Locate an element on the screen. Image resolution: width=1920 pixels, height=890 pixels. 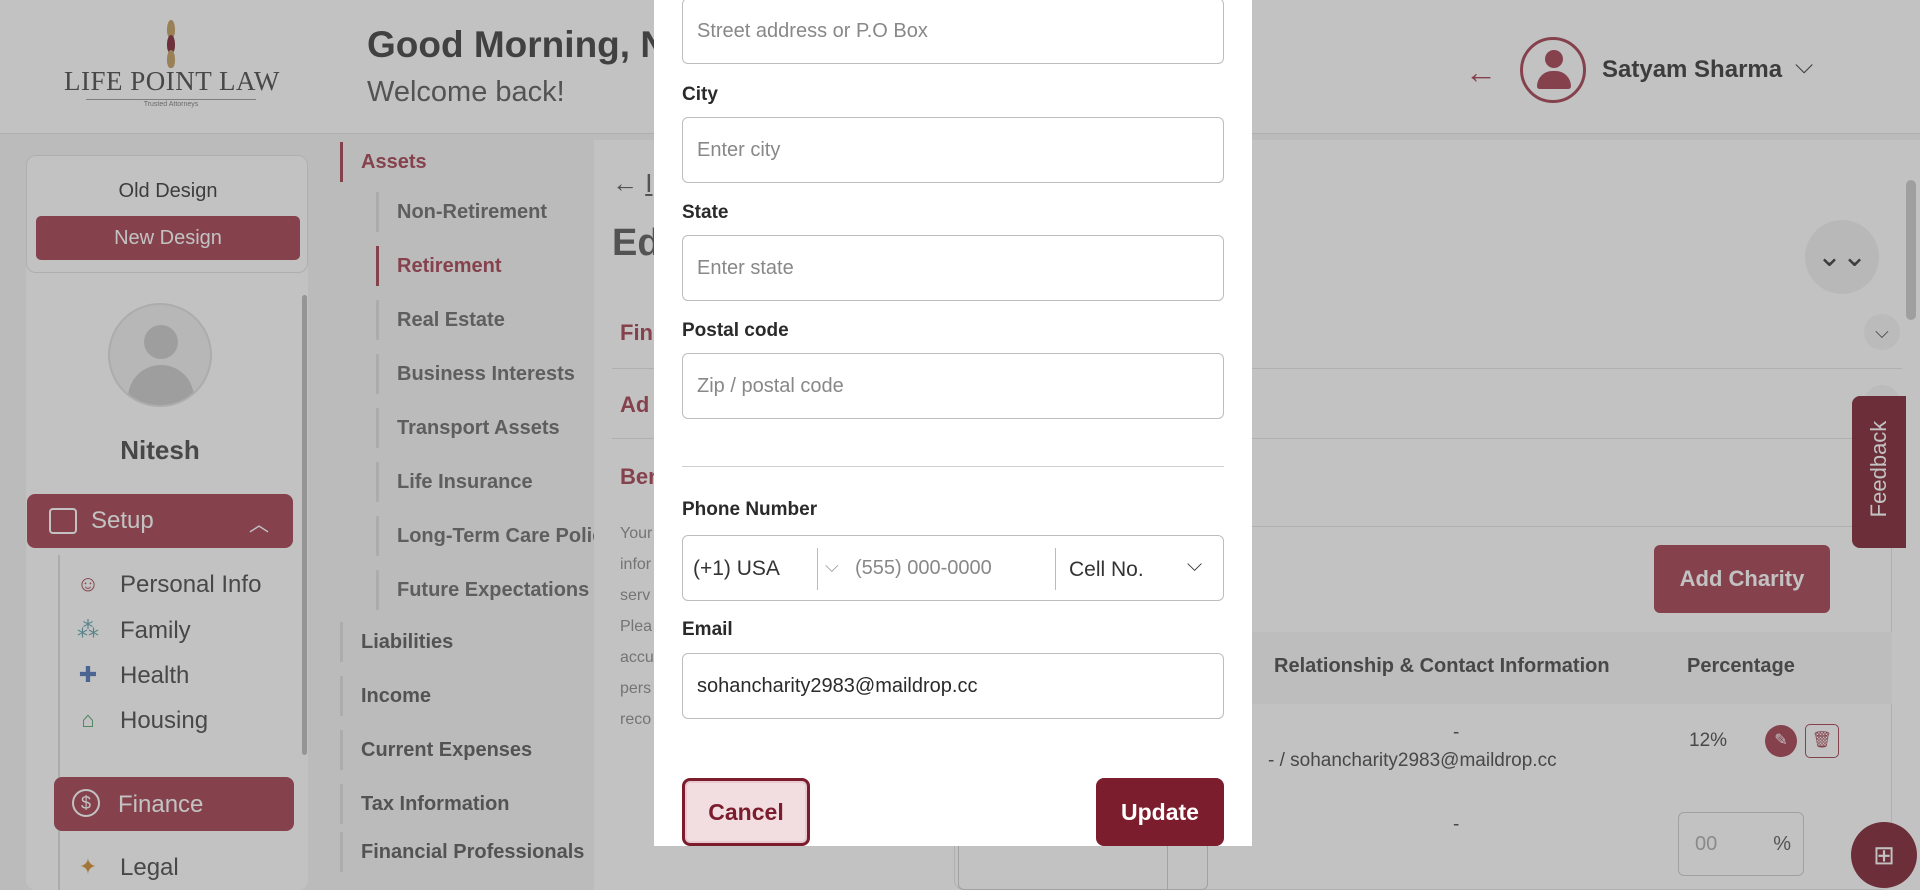
street-address-field is located at coordinates (953, 32).